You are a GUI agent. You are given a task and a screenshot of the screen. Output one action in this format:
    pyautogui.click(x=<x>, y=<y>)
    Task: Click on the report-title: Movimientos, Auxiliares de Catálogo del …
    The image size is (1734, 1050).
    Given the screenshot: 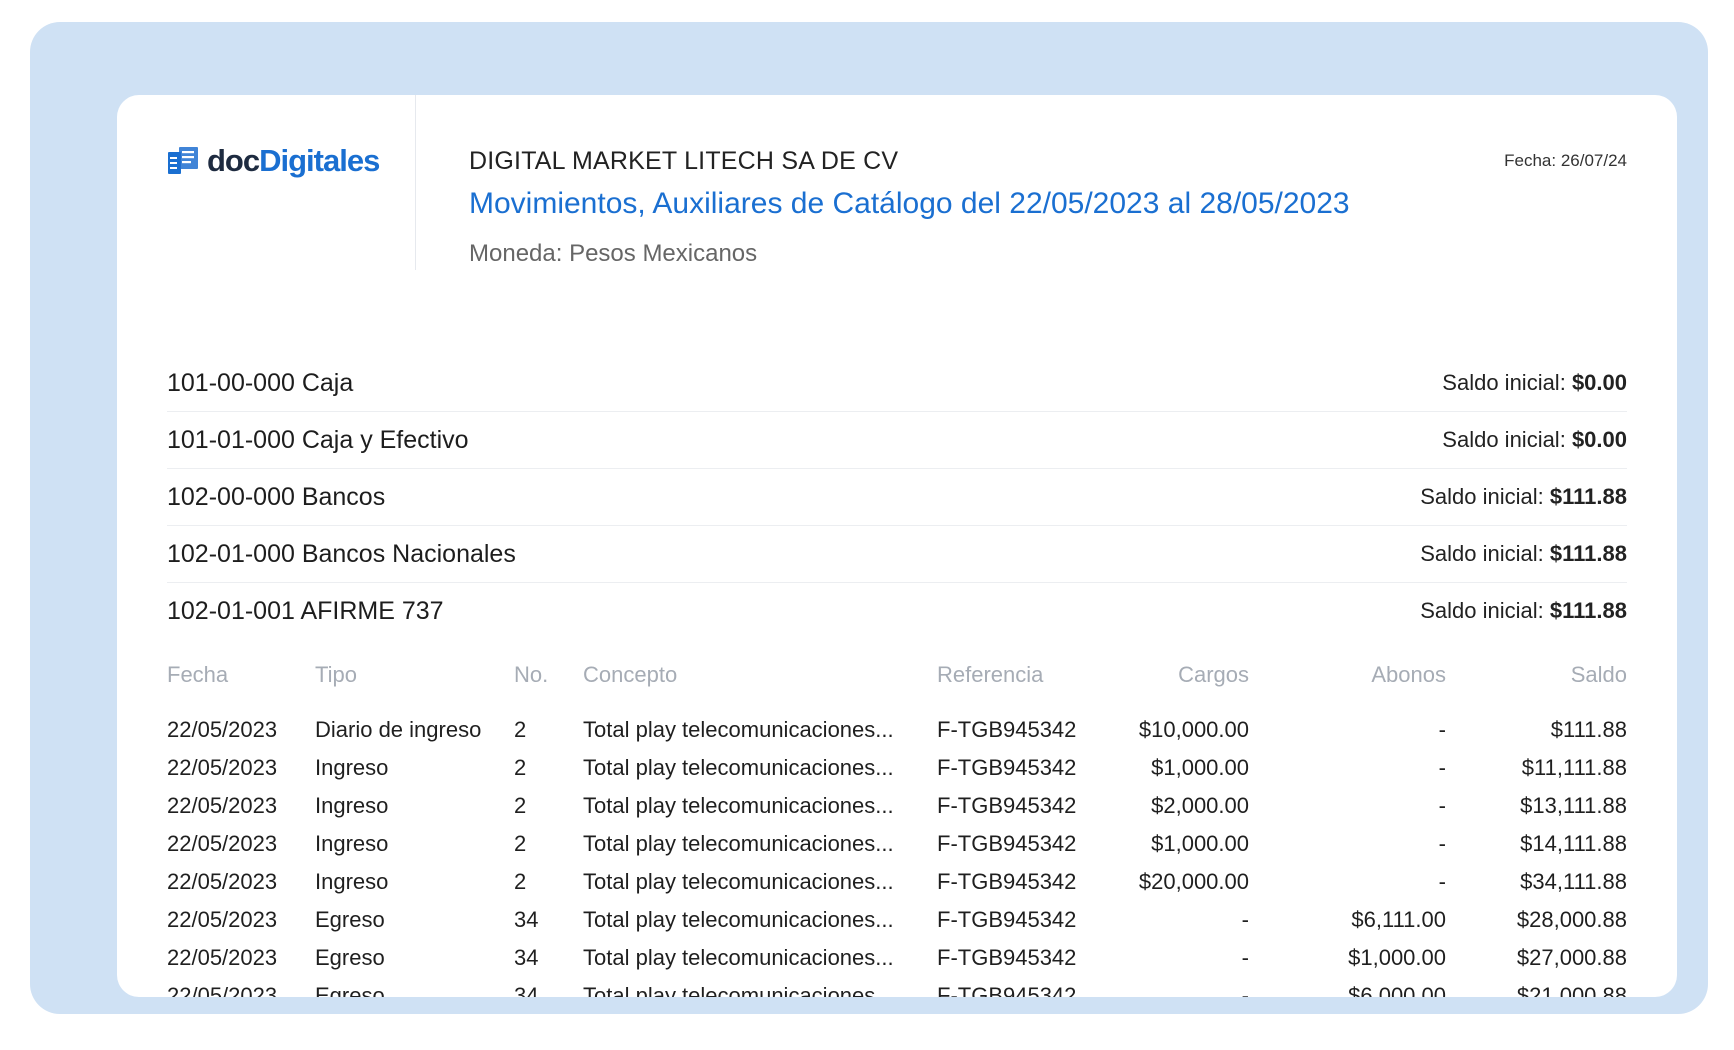 What is the action you would take?
    pyautogui.click(x=909, y=203)
    